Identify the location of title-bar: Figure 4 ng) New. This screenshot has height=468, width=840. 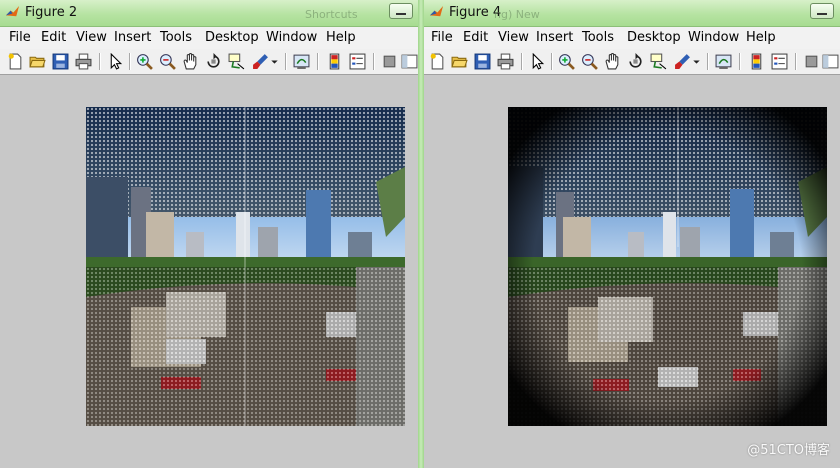
(632, 13).